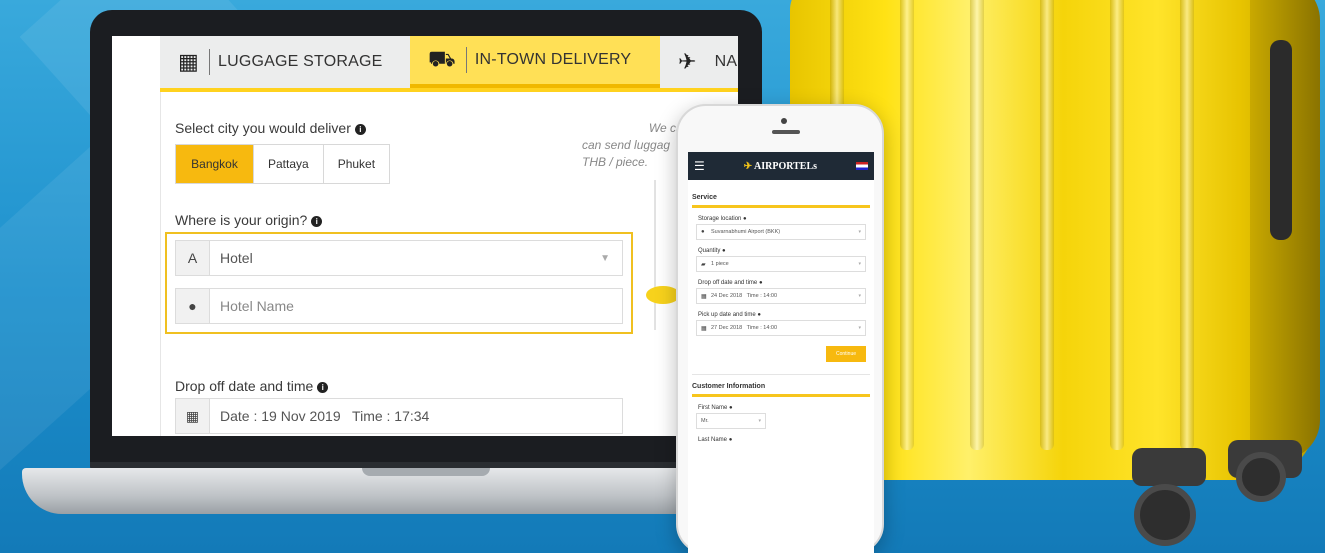 The width and height of the screenshot is (1325, 553). Describe the element at coordinates (729, 315) in the screenshot. I see `field-label: Pick up date and time ●` at that location.